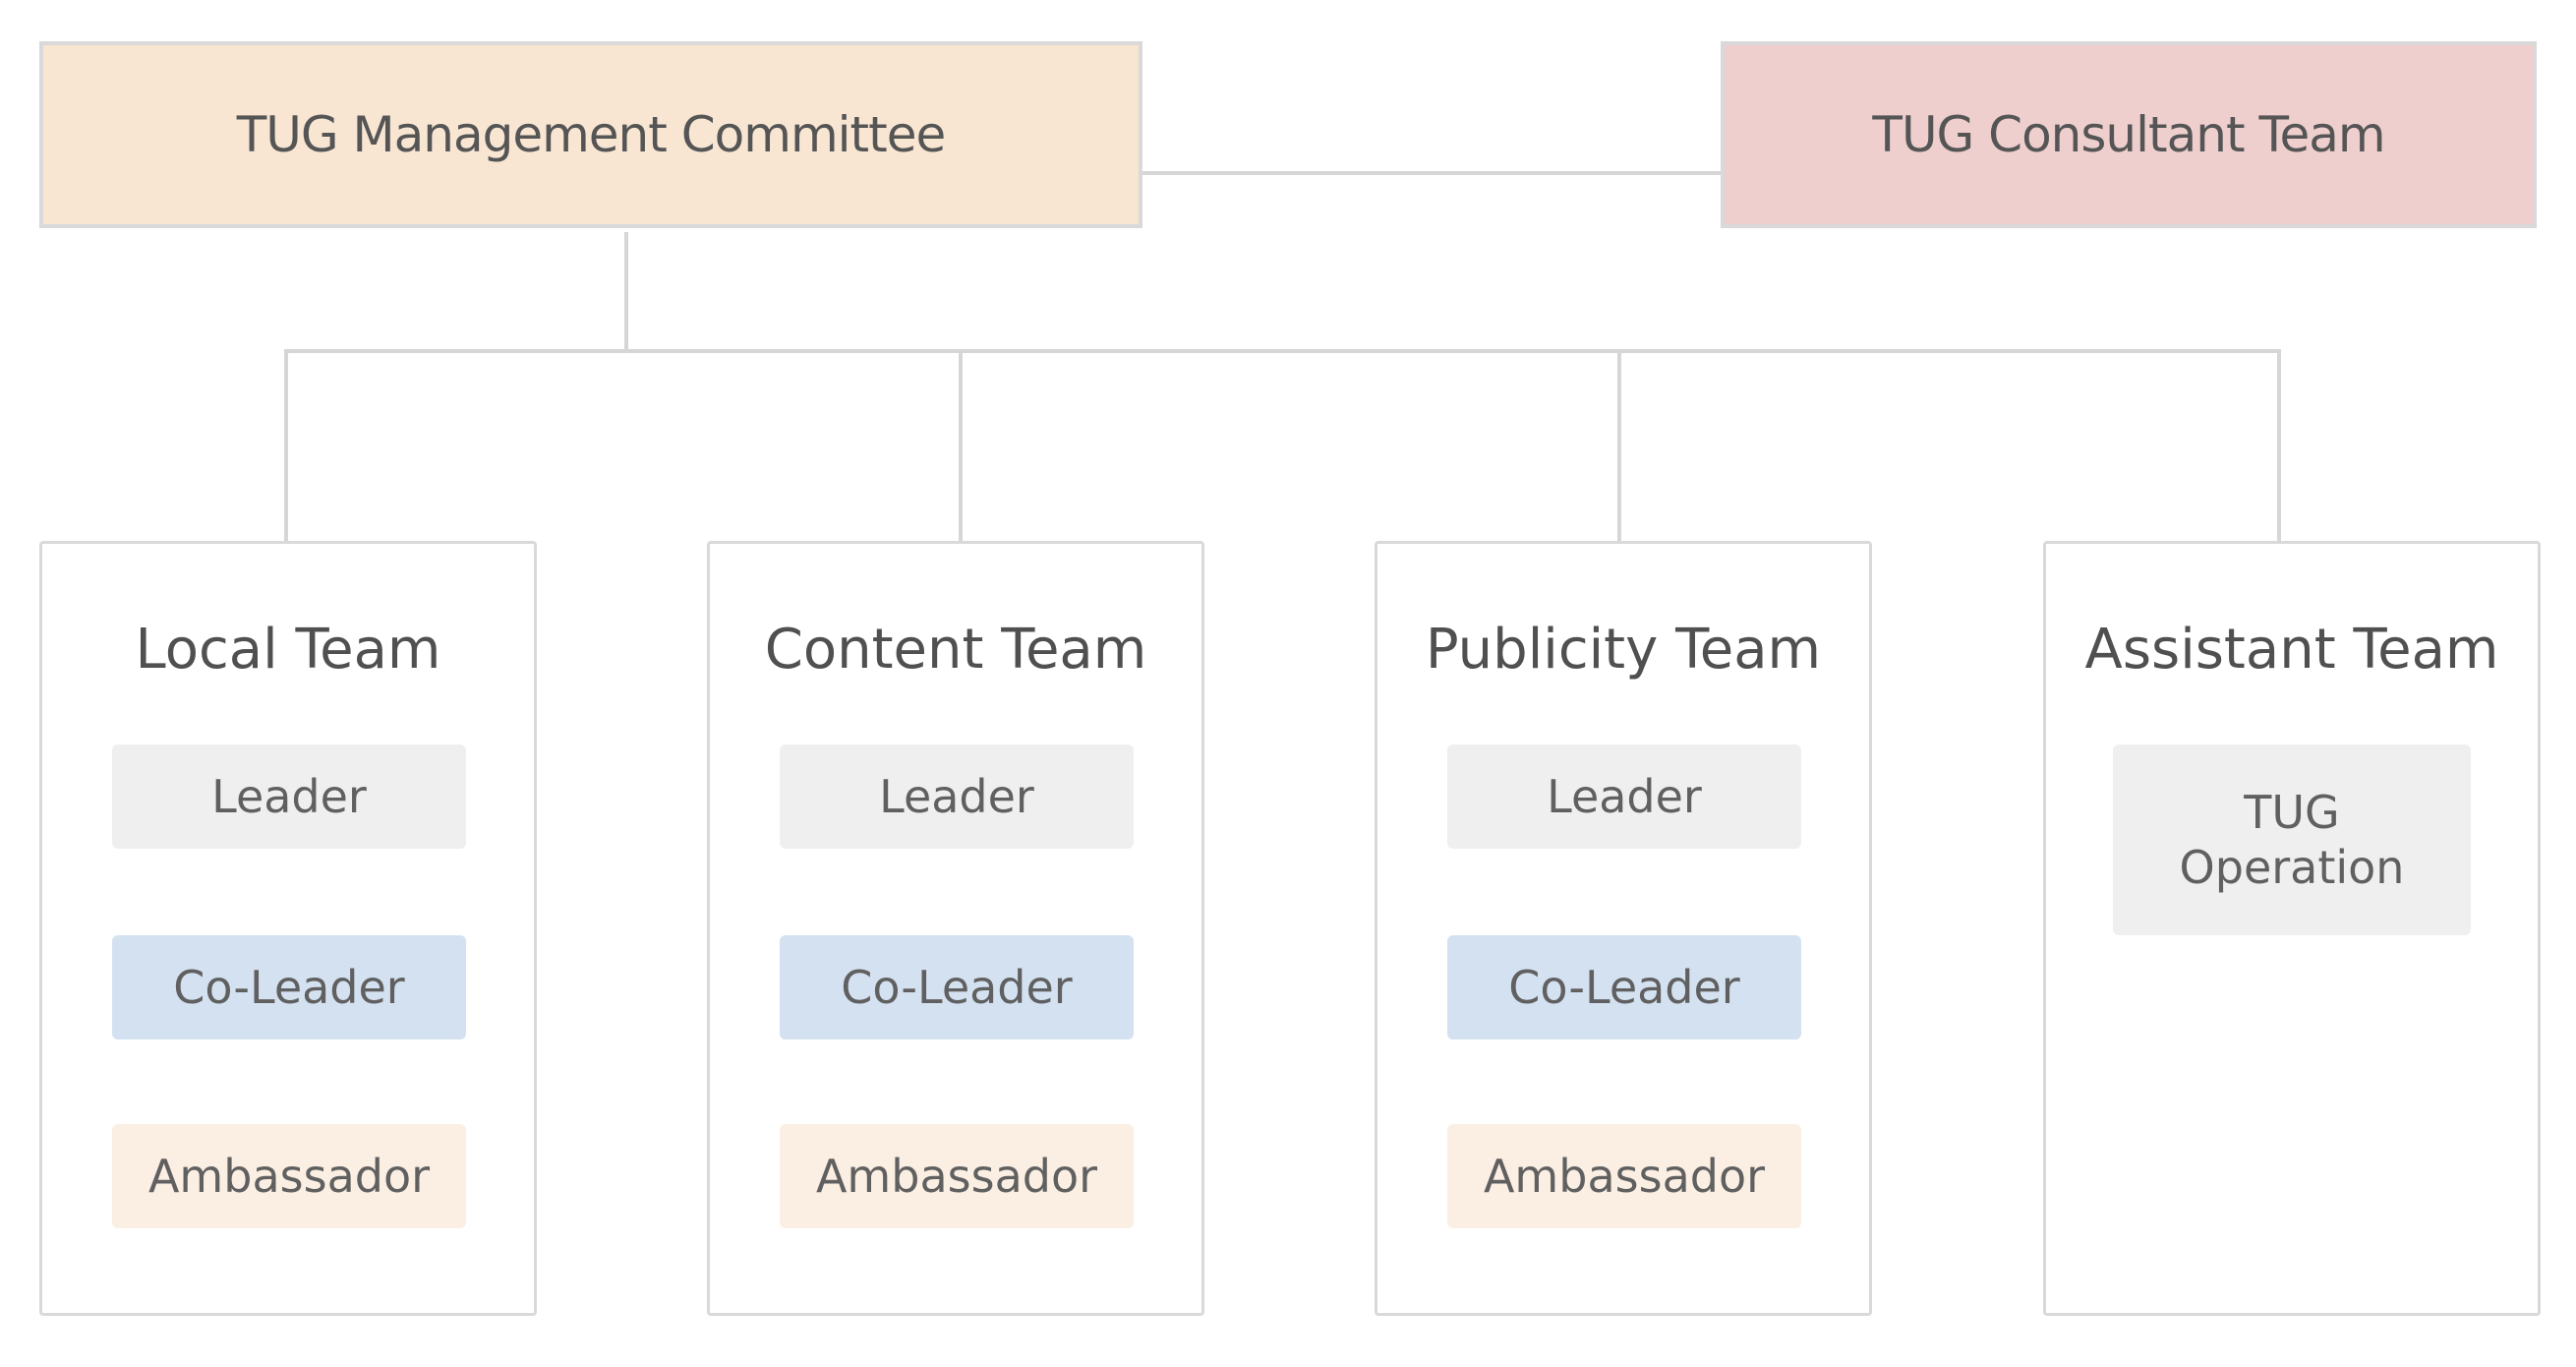 The width and height of the screenshot is (2576, 1367). What do you see at coordinates (2279, 446) in the screenshot?
I see `connector-assistant-team` at bounding box center [2279, 446].